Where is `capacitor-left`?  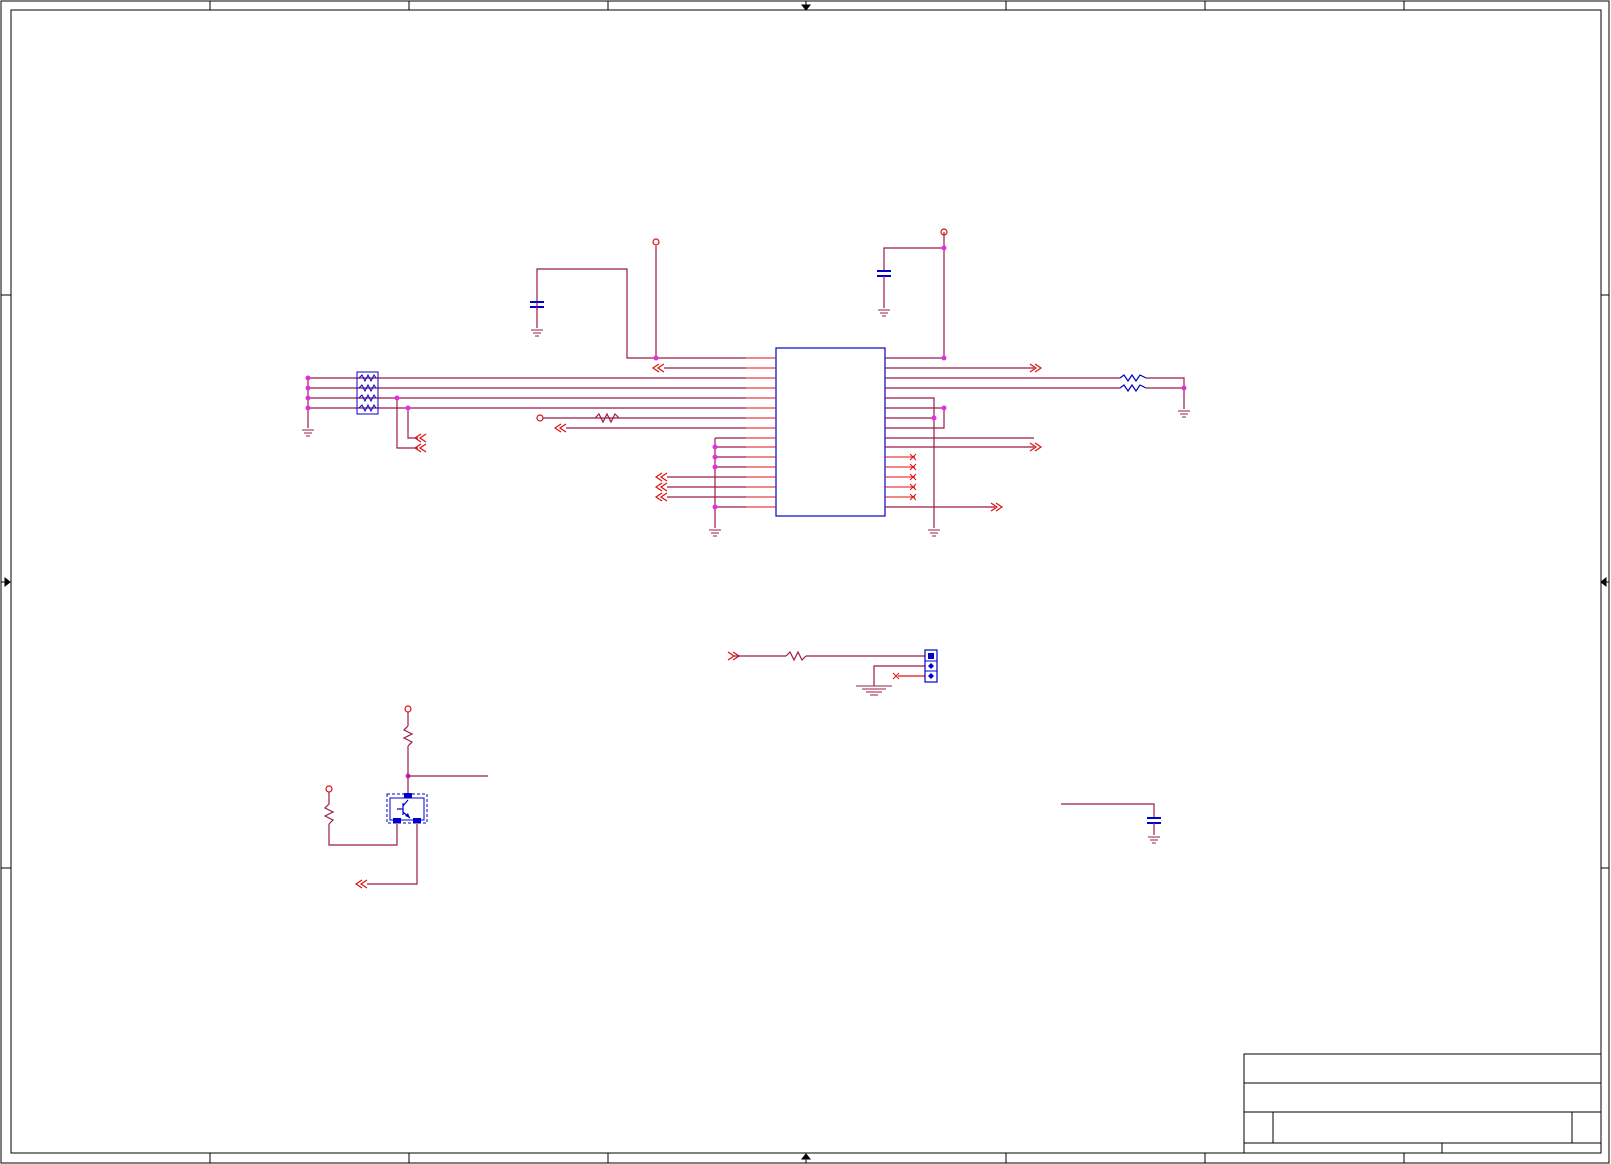 capacitor-left is located at coordinates (537, 314).